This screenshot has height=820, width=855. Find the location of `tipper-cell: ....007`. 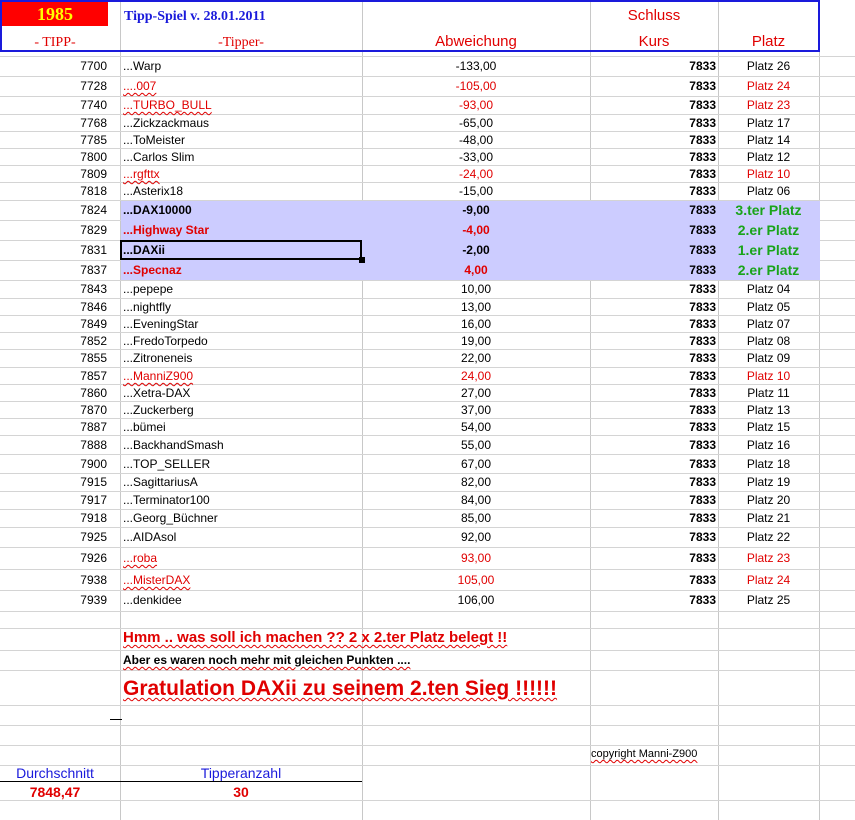

tipper-cell: ....007 is located at coordinates (241, 86).